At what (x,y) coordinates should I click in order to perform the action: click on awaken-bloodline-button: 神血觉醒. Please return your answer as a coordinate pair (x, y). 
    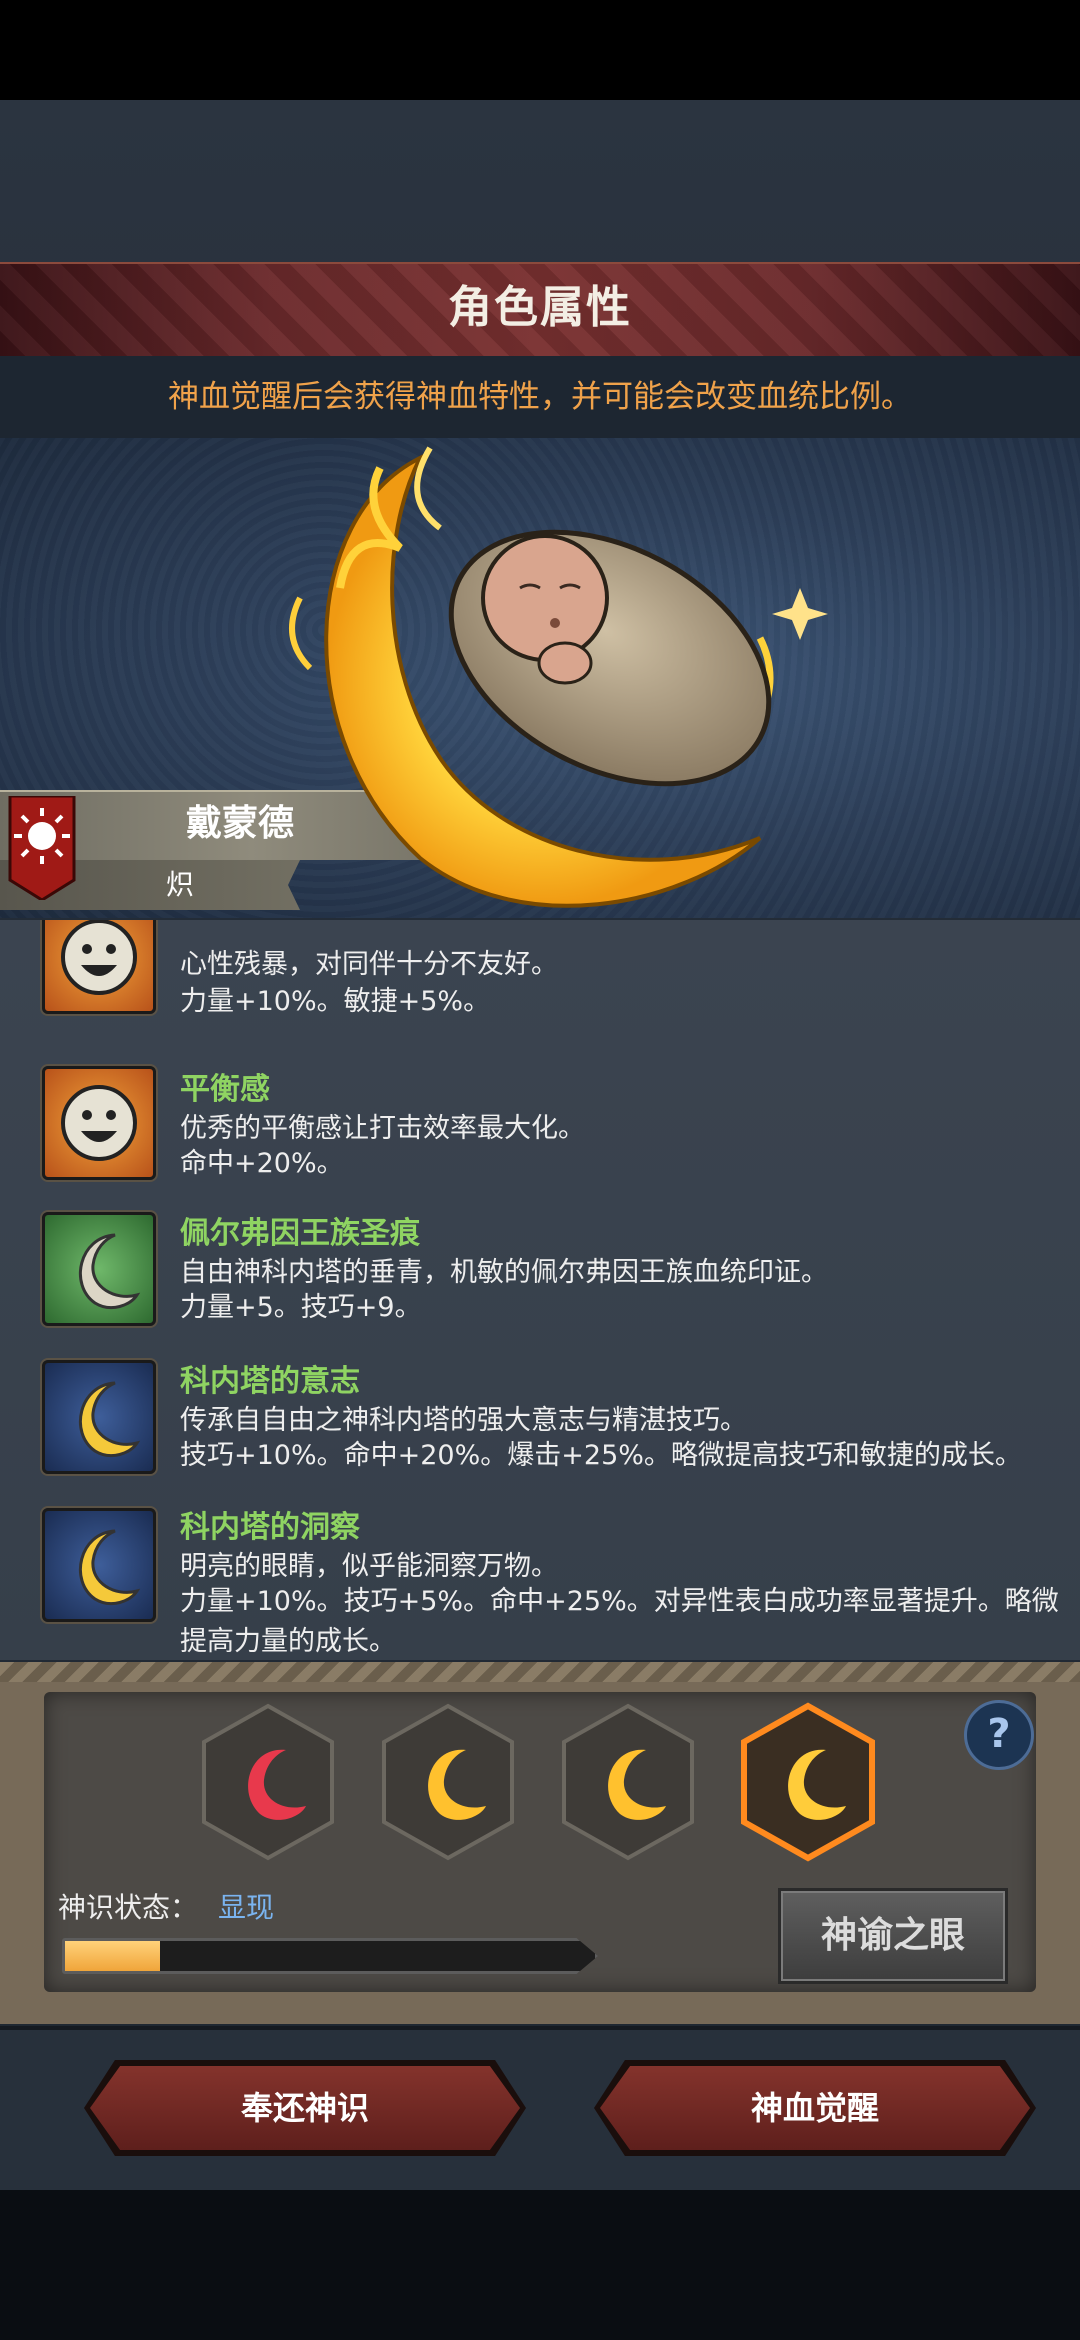
    Looking at the image, I should click on (815, 2108).